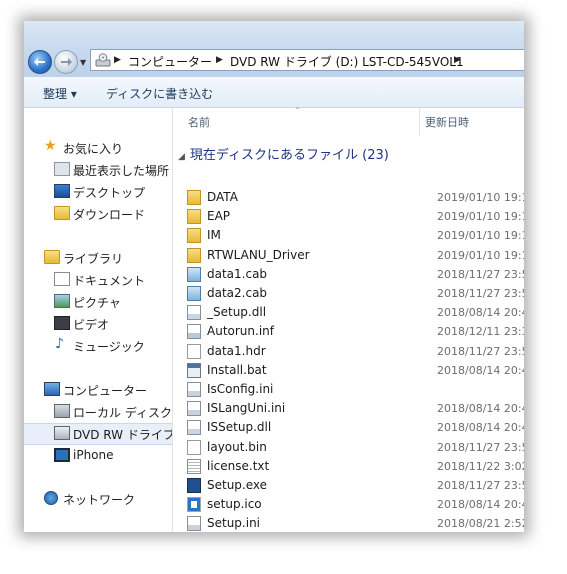 Image resolution: width=567 pixels, height=574 pixels. Describe the element at coordinates (62, 411) in the screenshot. I see `hard-disk-icon` at that location.